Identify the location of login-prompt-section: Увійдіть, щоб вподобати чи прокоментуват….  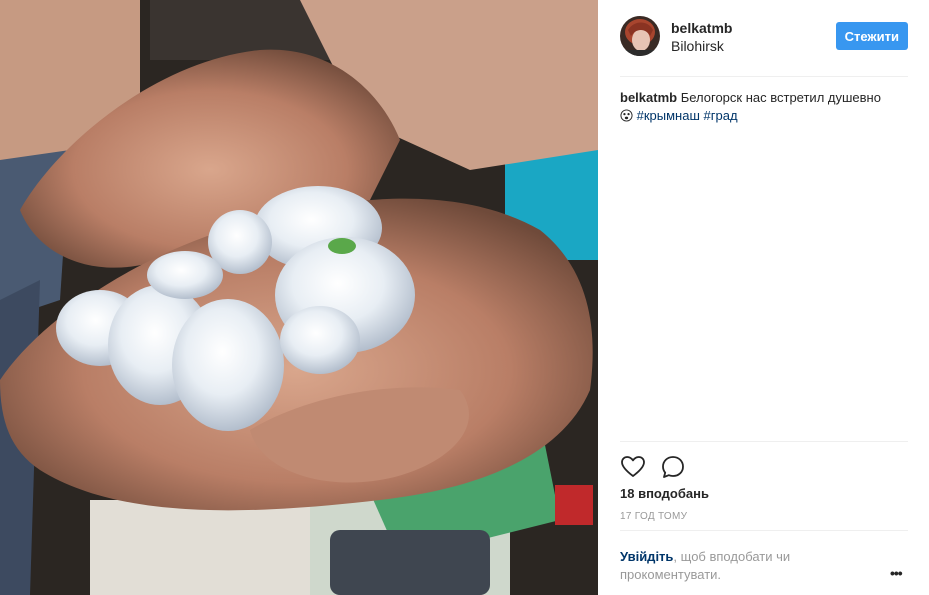
(764, 556).